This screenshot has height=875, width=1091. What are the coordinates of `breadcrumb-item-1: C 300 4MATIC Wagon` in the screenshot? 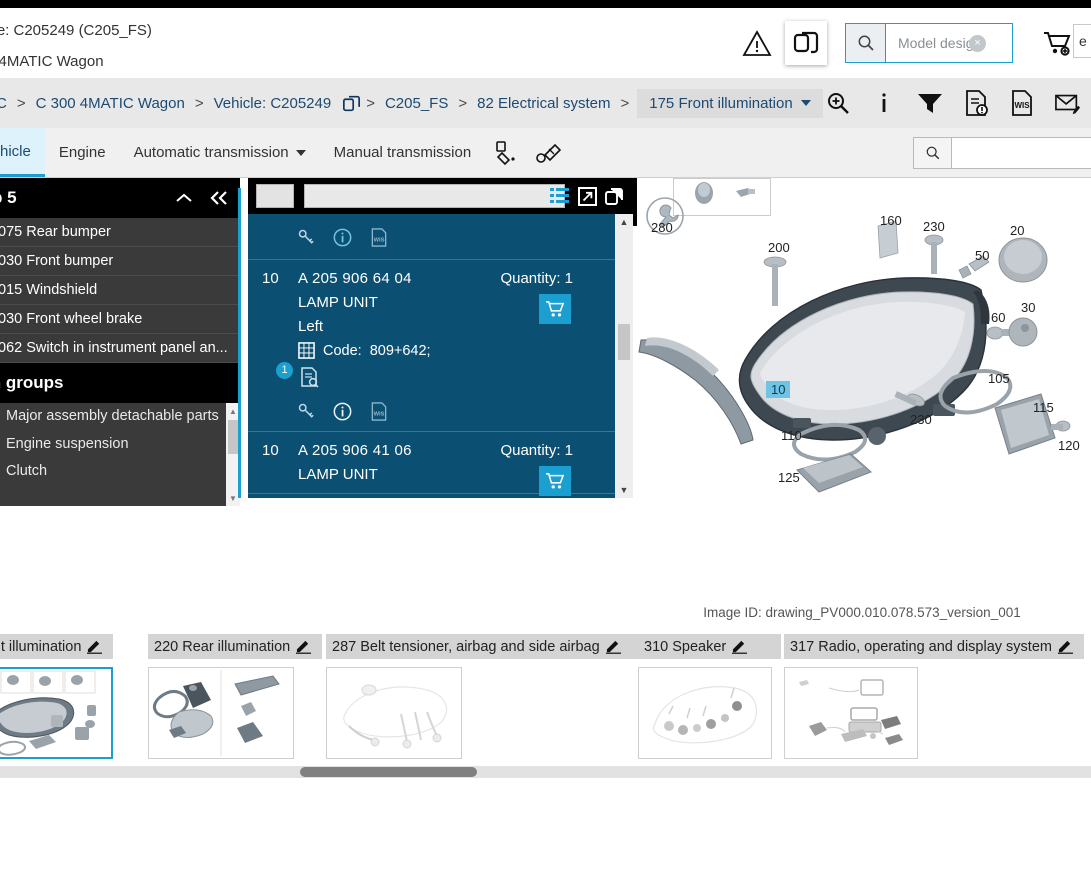 It's located at (110, 103).